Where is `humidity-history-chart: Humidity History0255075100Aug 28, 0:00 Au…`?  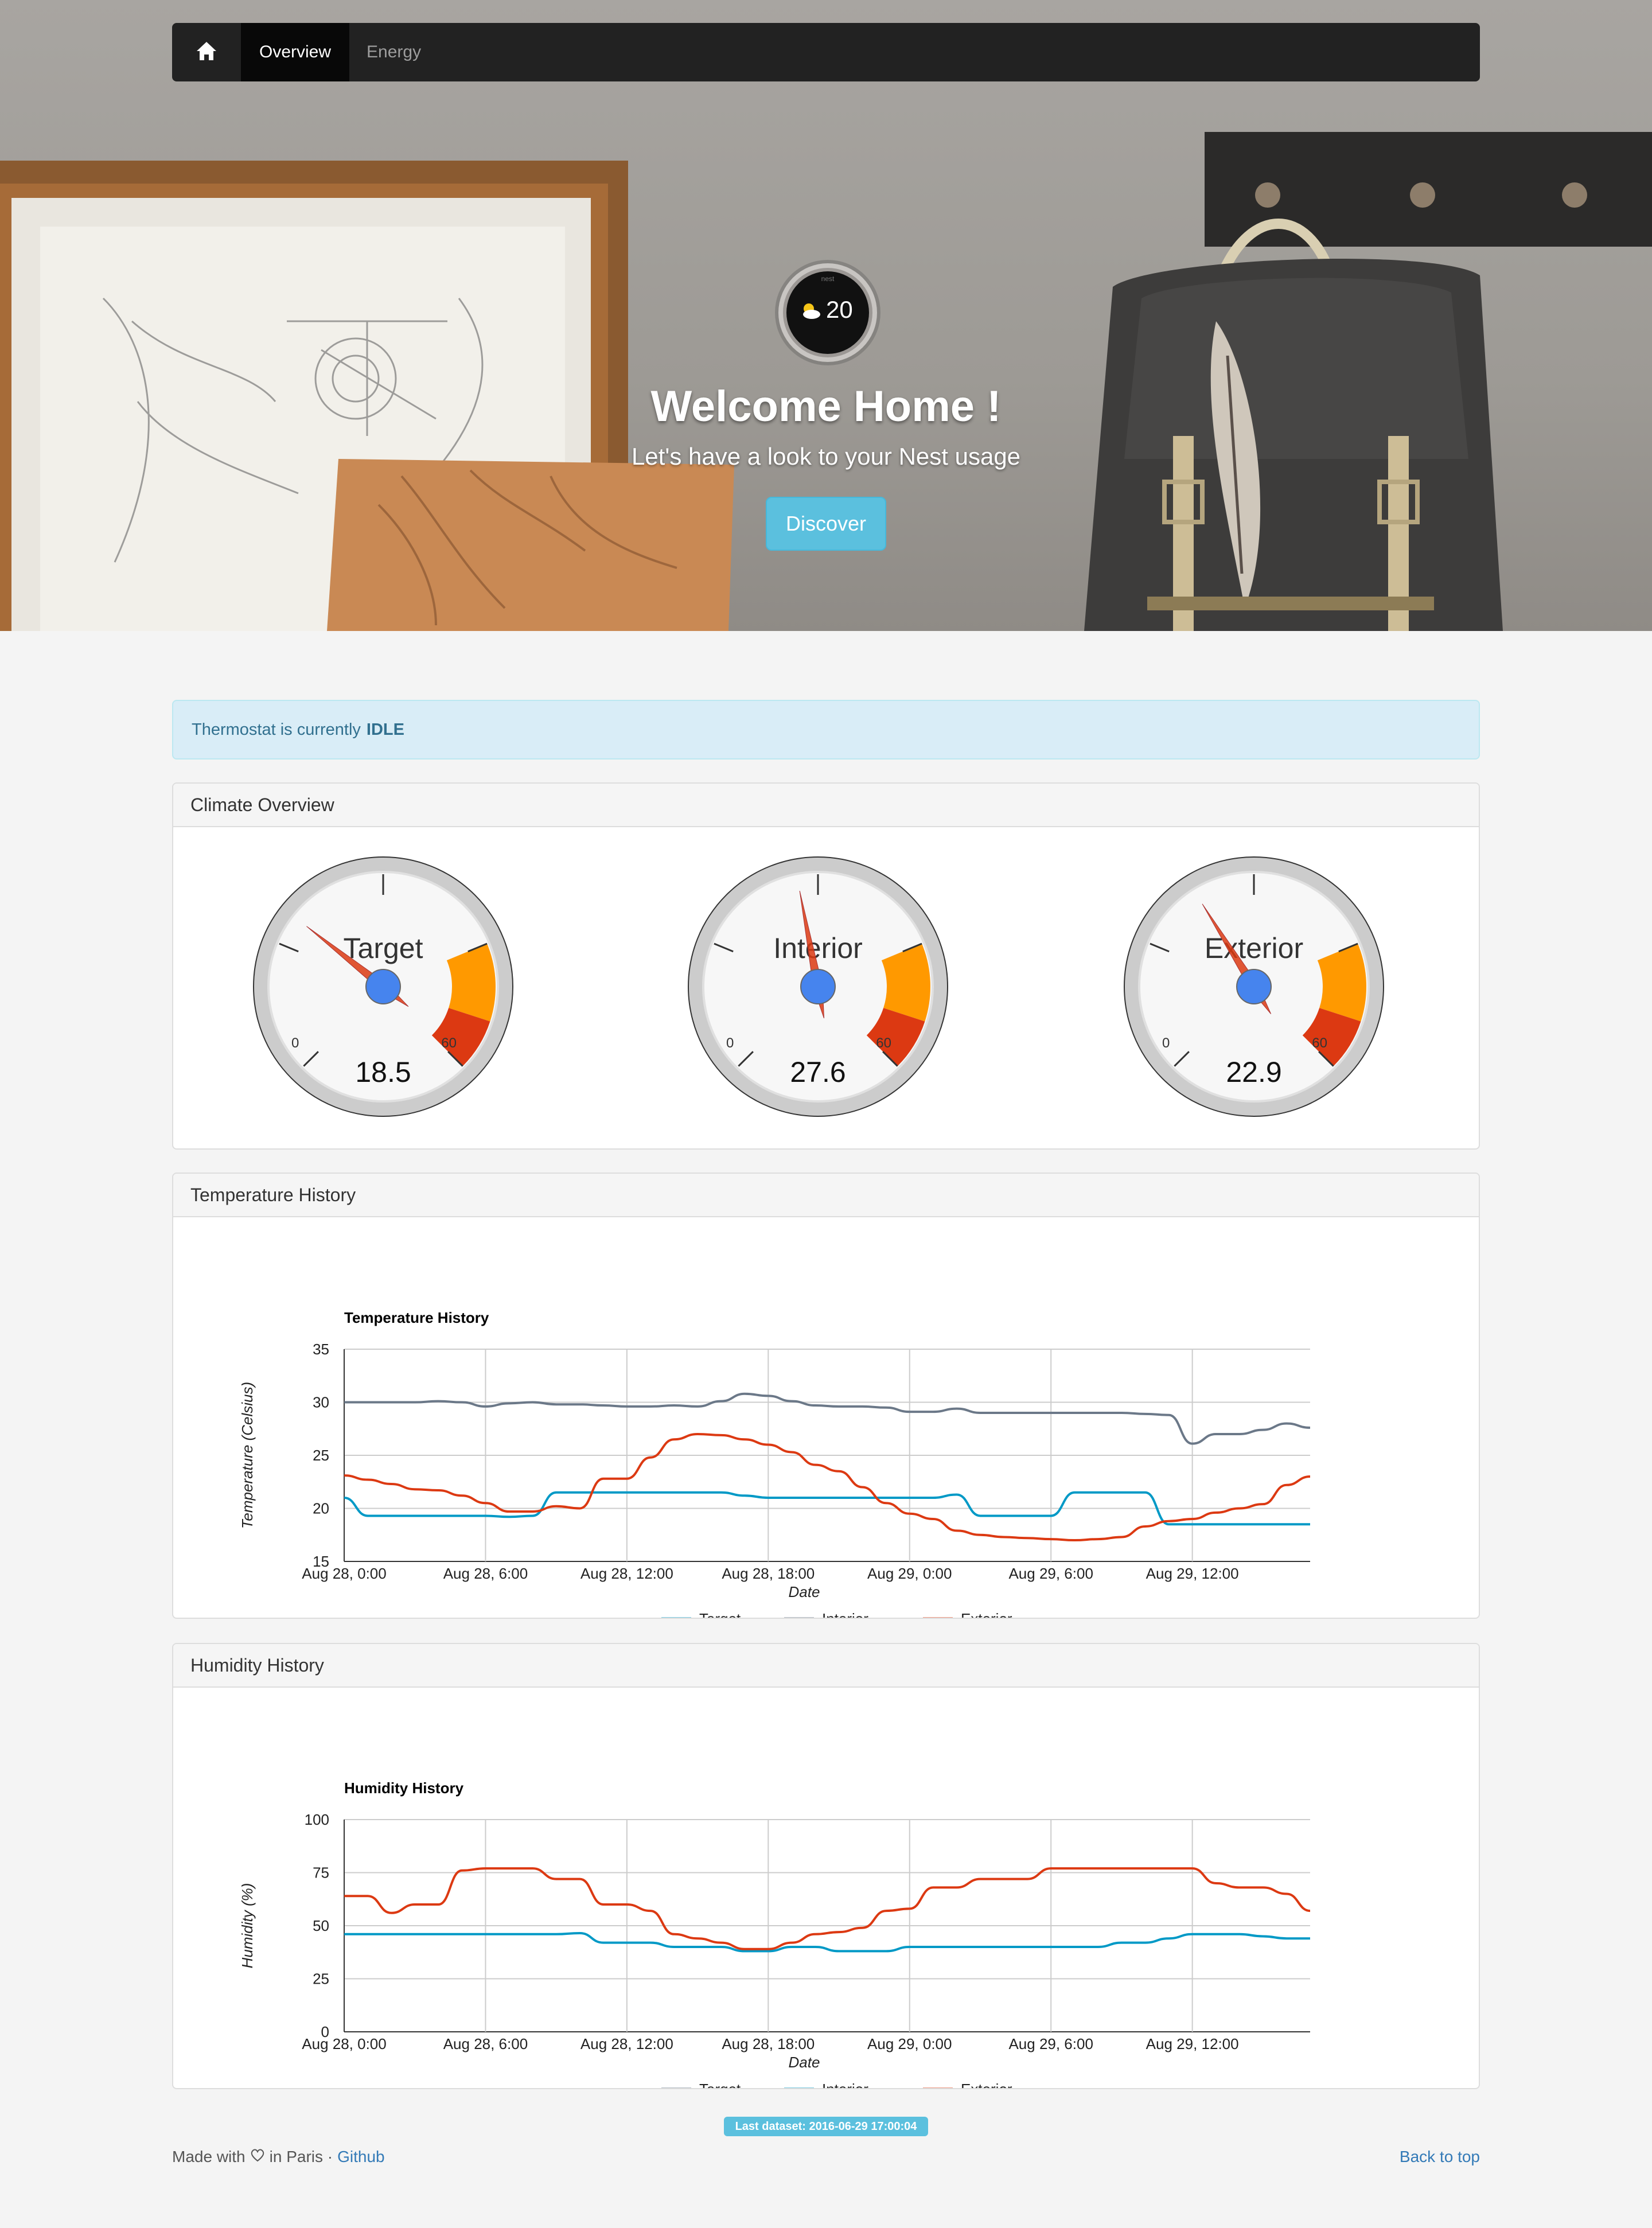 humidity-history-chart: Humidity History0255075100Aug 28, 0:00 Au… is located at coordinates (775, 1934).